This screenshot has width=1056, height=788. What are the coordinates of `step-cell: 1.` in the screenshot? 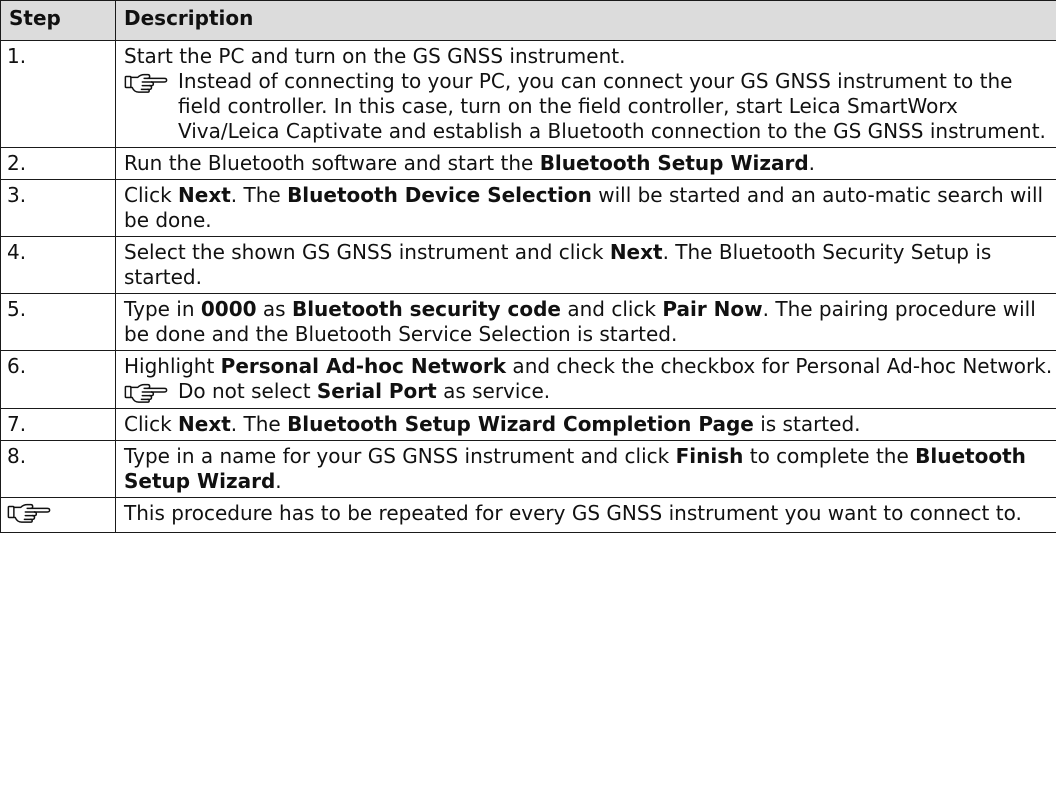 It's located at (58, 94).